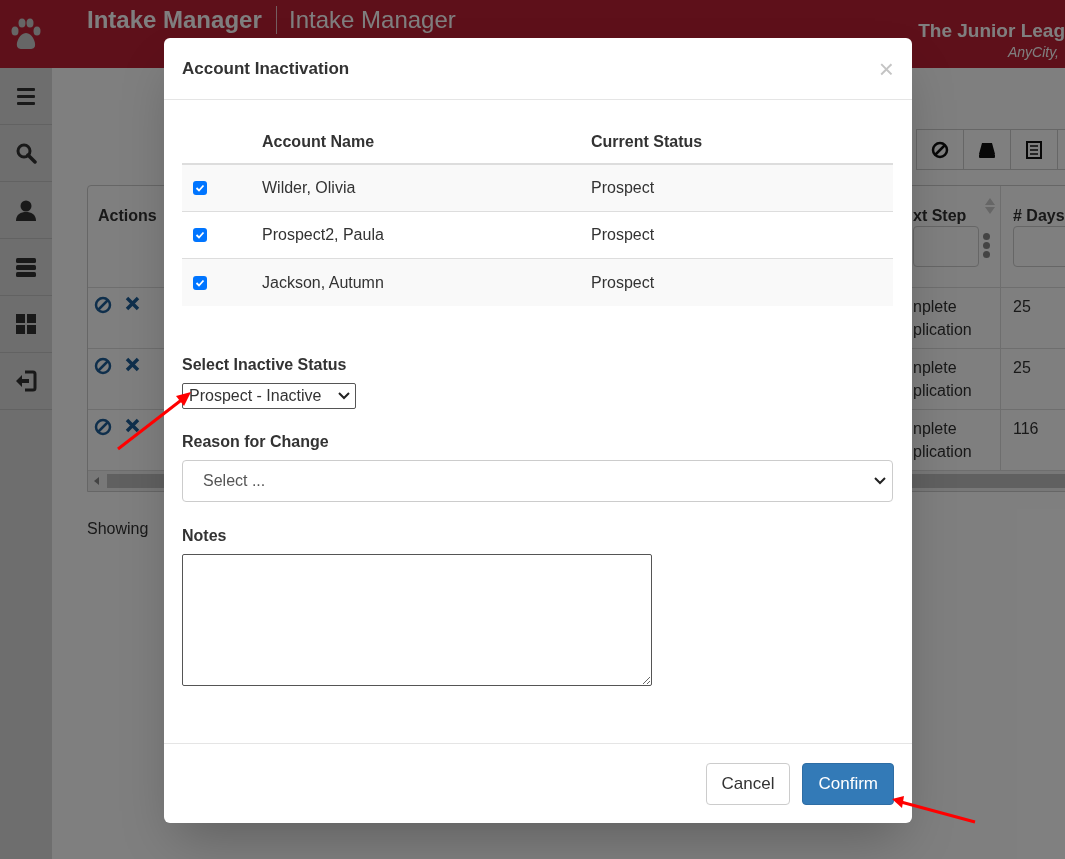 This screenshot has height=859, width=1065. What do you see at coordinates (127, 215) in the screenshot?
I see `column-header: Actions` at bounding box center [127, 215].